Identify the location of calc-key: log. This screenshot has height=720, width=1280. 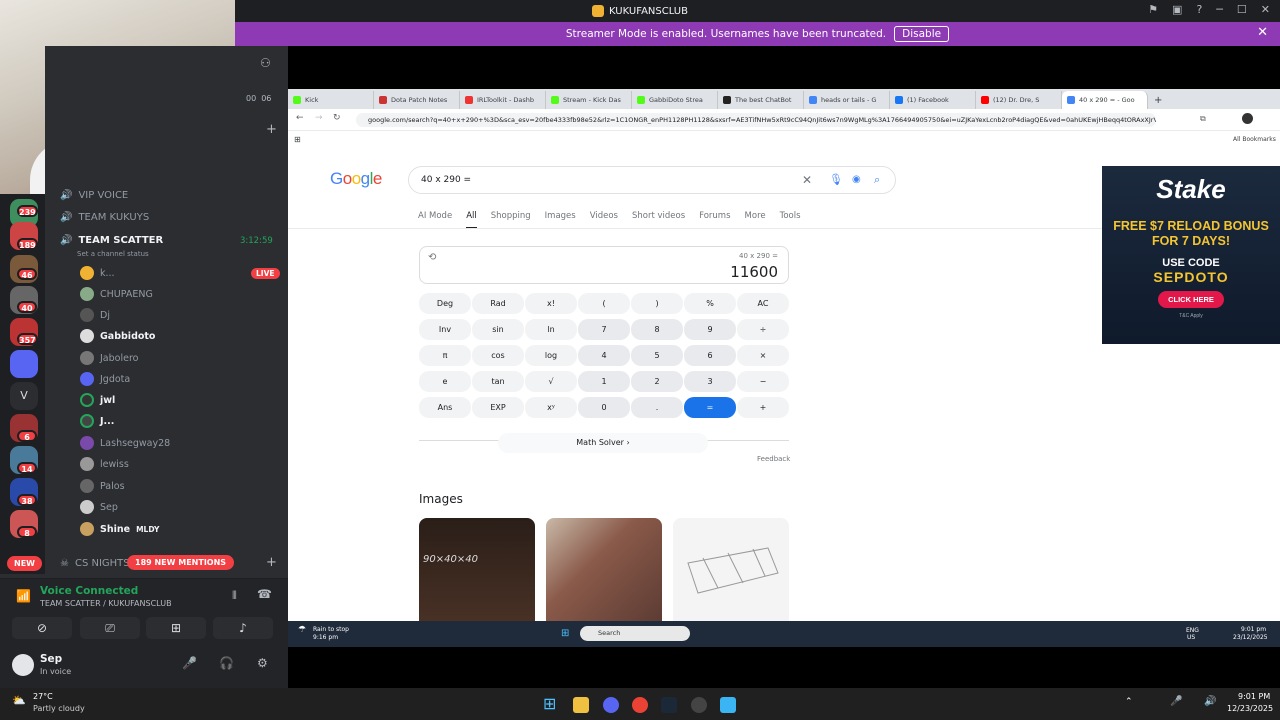
(551, 355).